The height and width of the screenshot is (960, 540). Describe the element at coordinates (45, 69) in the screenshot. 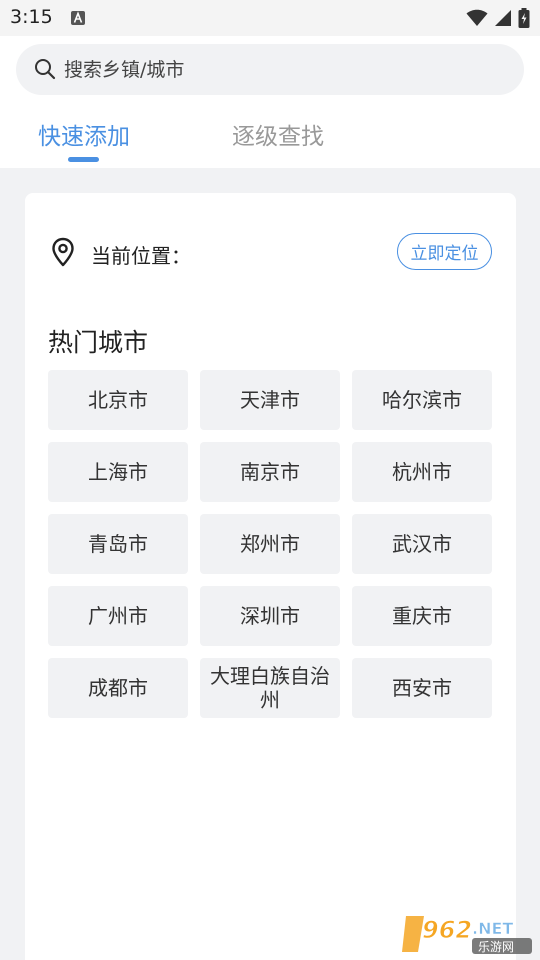

I see `search-icon` at that location.